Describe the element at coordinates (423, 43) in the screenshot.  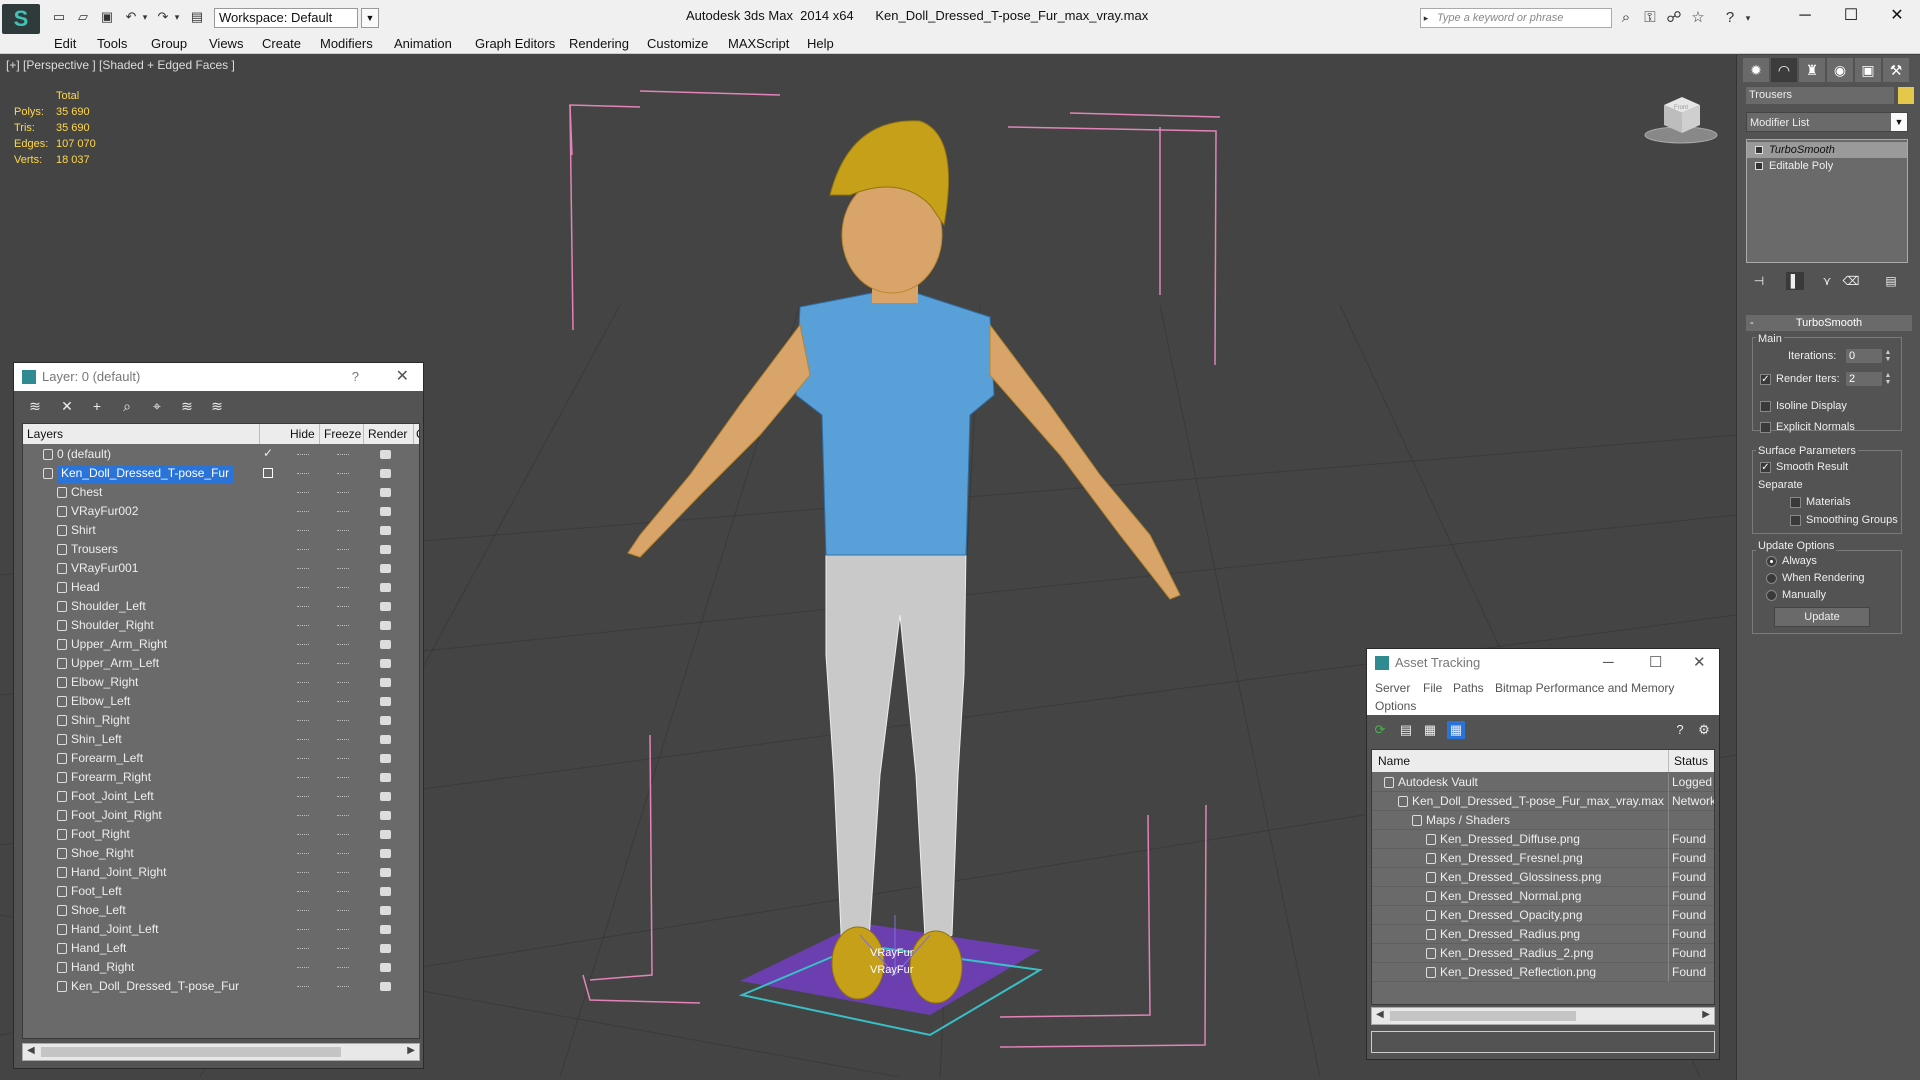
I see `menu-animation: Animation` at that location.